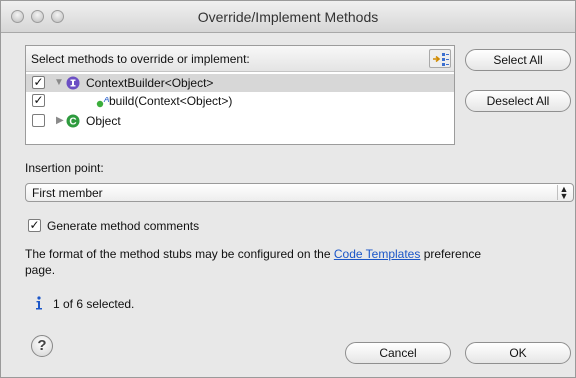 This screenshot has width=576, height=378. What do you see at coordinates (67, 193) in the screenshot?
I see `insertion-point-value: First member` at bounding box center [67, 193].